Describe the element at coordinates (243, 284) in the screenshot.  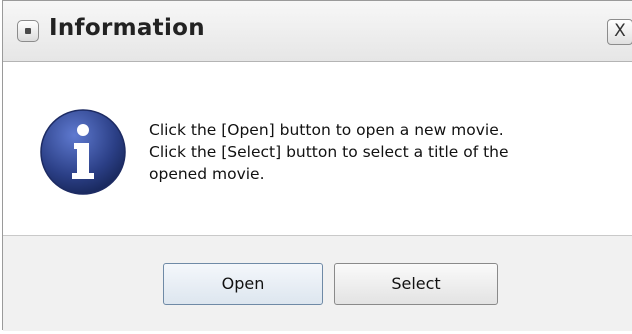
I see `open-button: Open` at that location.